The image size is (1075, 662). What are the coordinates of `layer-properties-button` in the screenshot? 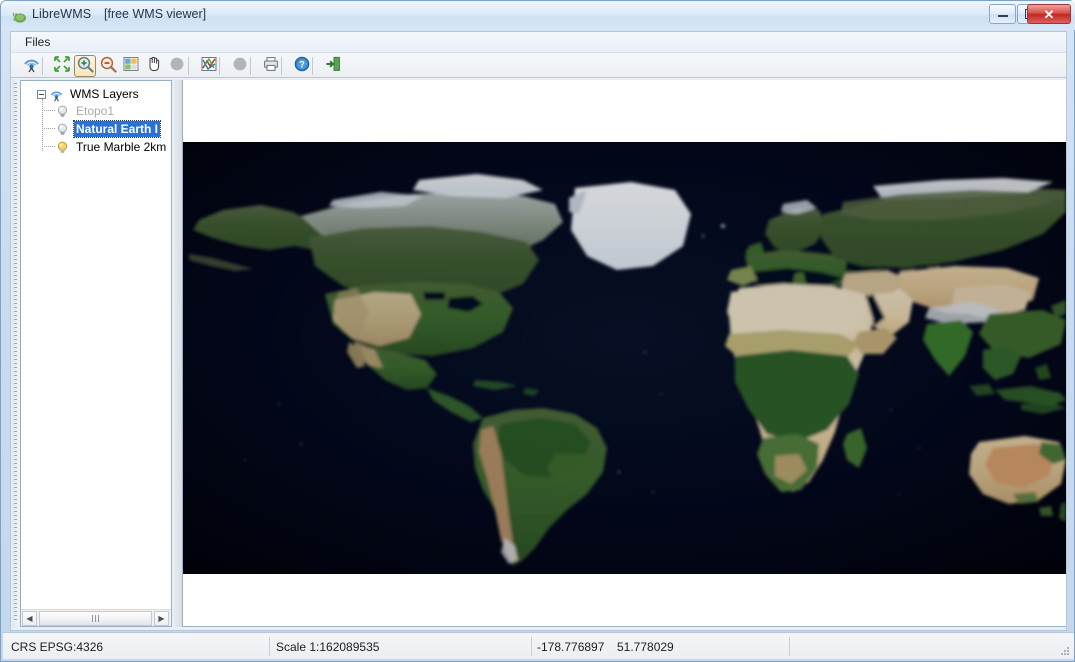 It's located at (131, 66).